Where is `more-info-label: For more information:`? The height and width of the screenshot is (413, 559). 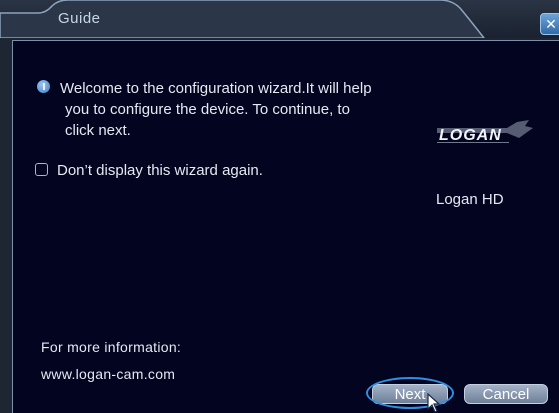 more-info-label: For more information: is located at coordinates (111, 347).